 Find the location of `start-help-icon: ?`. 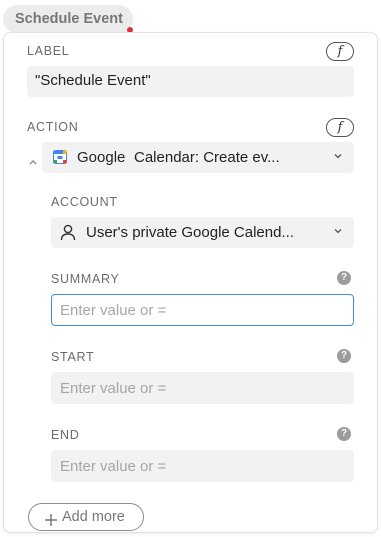

start-help-icon: ? is located at coordinates (344, 356).